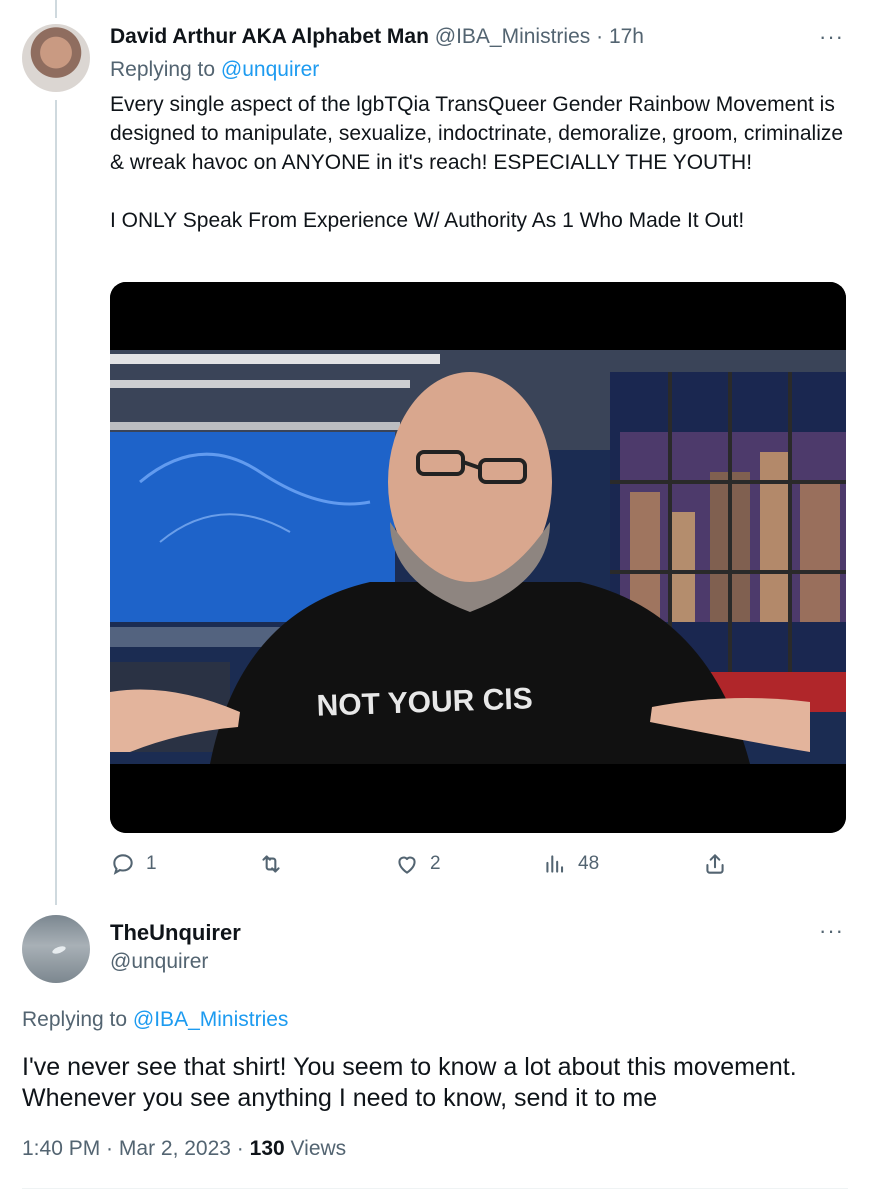  What do you see at coordinates (271, 864) in the screenshot?
I see `retweet-icon` at bounding box center [271, 864].